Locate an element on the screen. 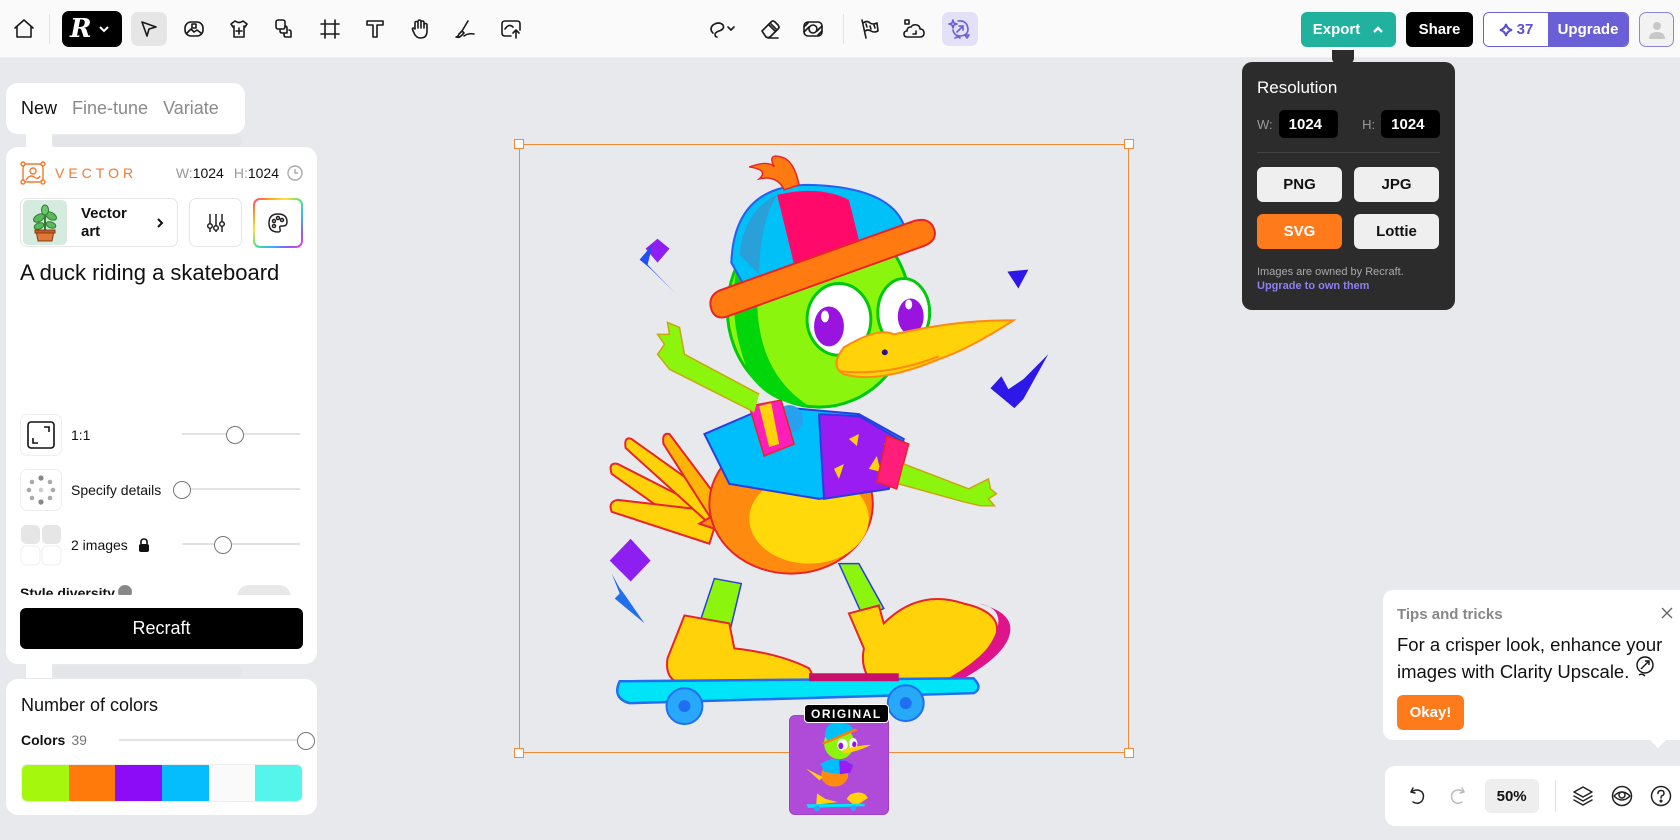 The height and width of the screenshot is (840, 1680). upscale-icon is located at coordinates (1644, 666).